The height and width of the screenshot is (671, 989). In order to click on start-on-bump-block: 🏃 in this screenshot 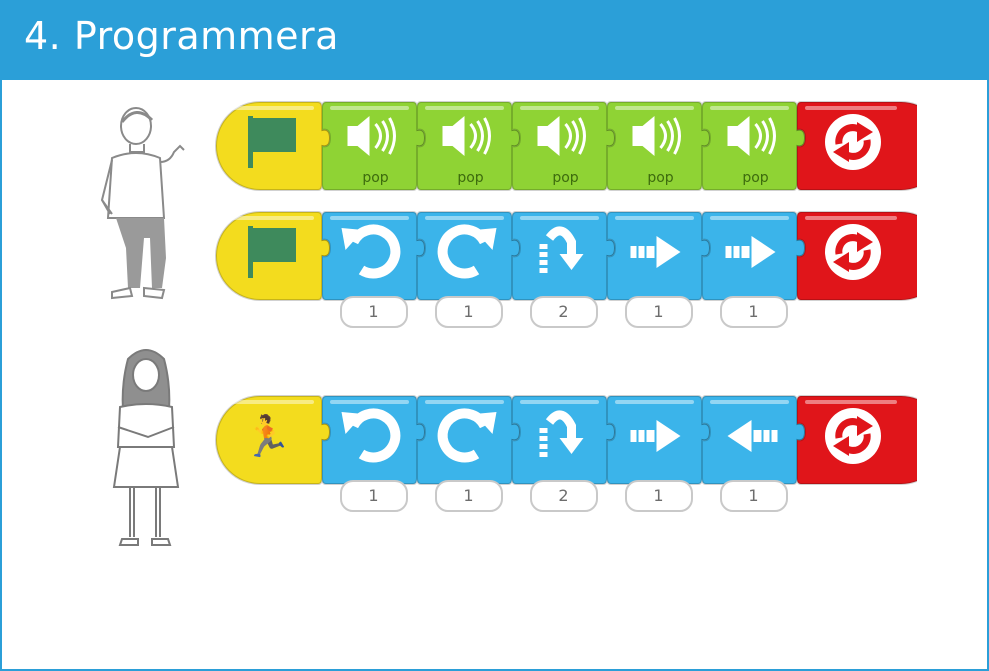, I will do `click(274, 442)`.